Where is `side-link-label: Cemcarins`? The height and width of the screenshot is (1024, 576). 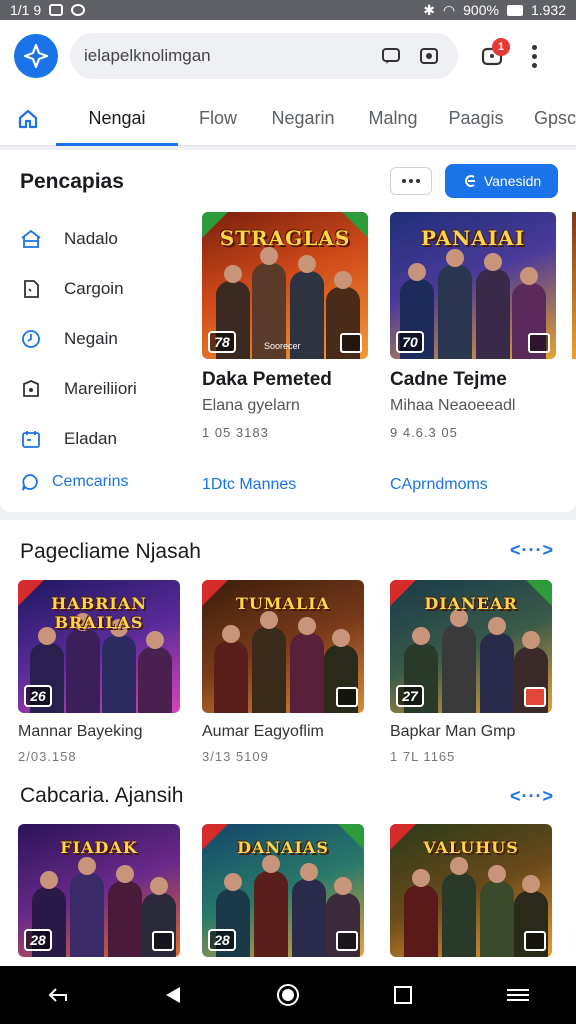 side-link-label: Cemcarins is located at coordinates (90, 481).